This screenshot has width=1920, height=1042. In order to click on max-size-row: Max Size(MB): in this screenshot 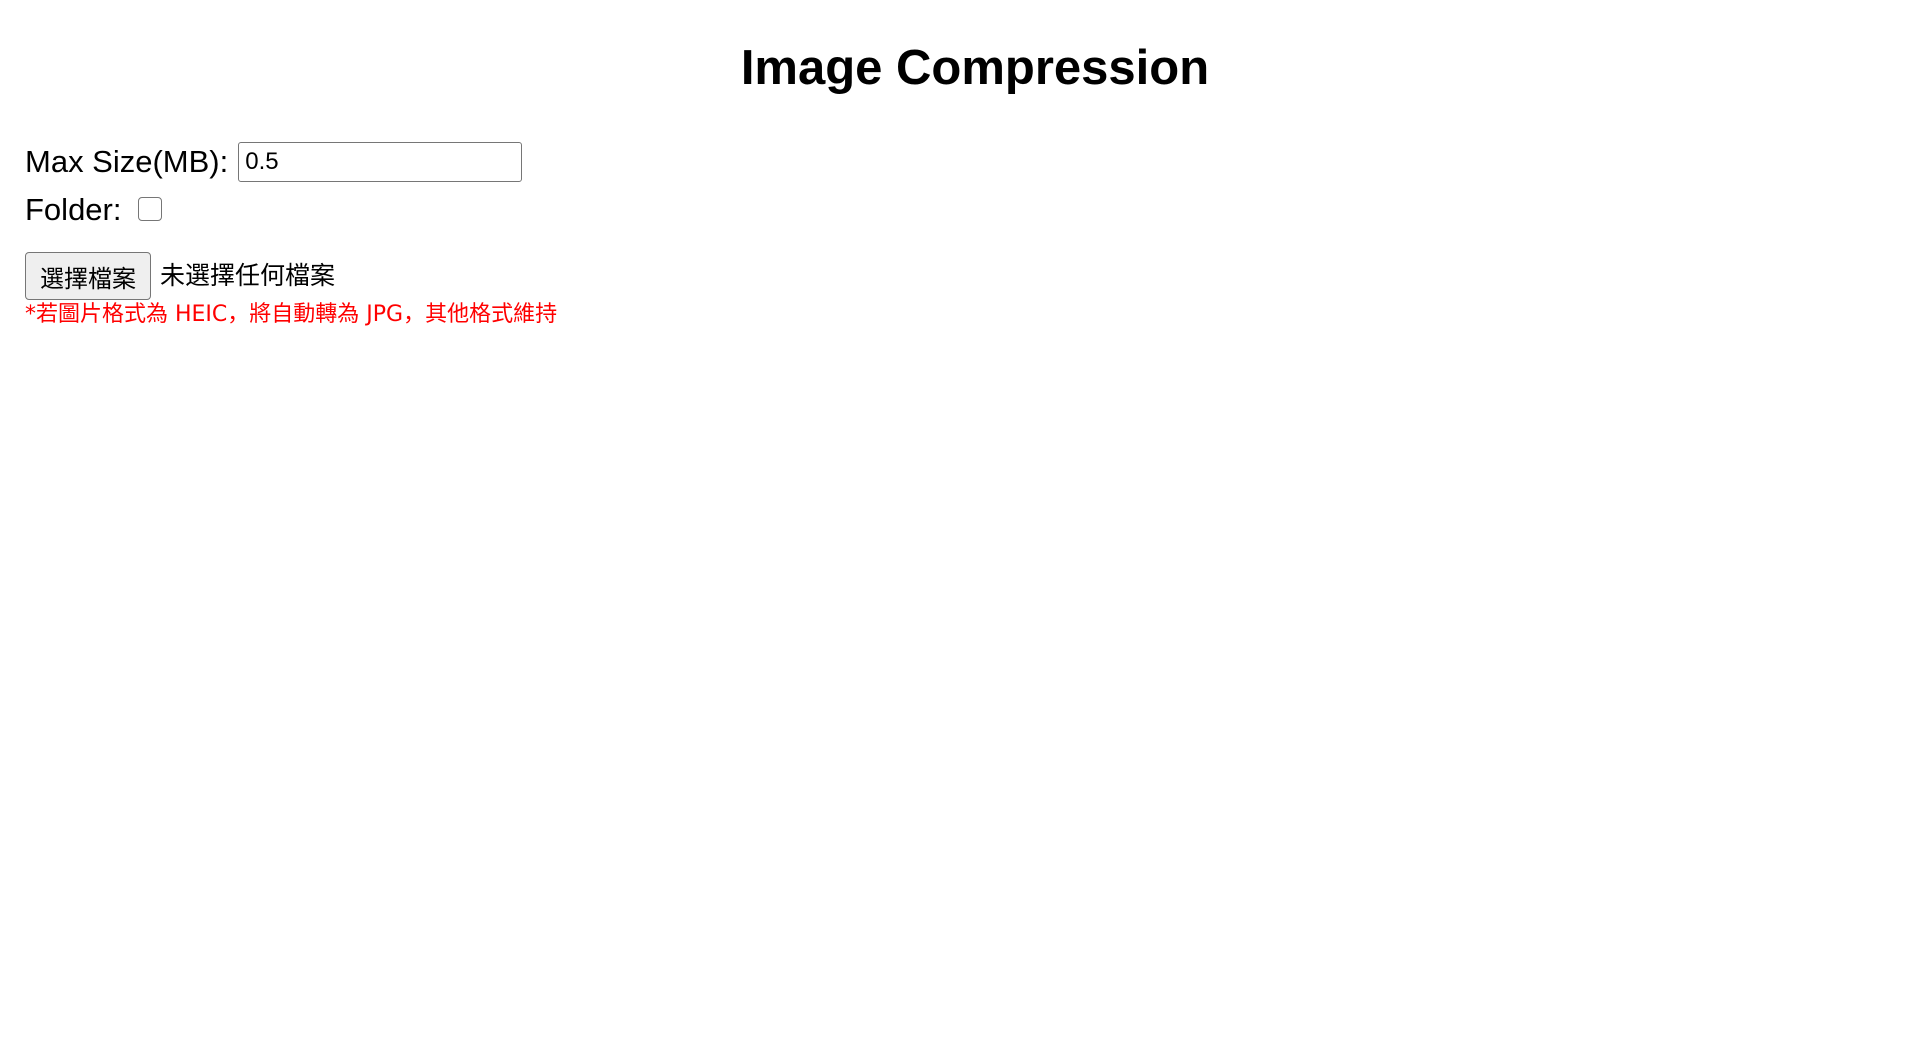, I will do `click(274, 162)`.